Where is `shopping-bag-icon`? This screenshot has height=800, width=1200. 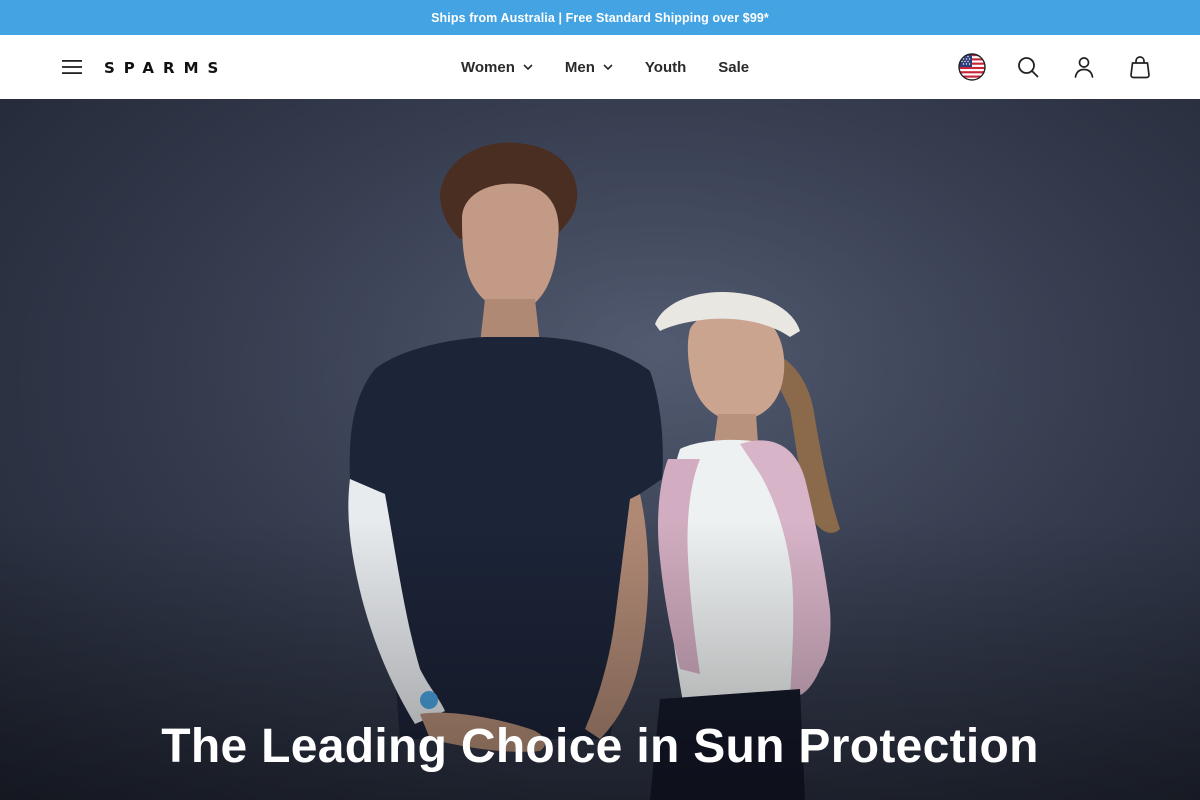
shopping-bag-icon is located at coordinates (1140, 67).